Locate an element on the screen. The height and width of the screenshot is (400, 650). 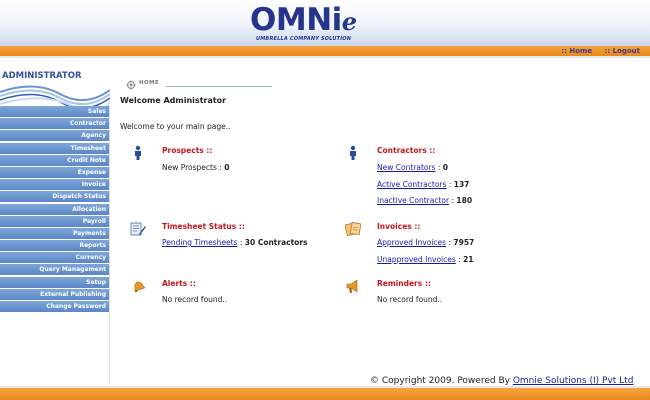
invoice-row: Unapproved Invoices : 21 is located at coordinates (425, 259).